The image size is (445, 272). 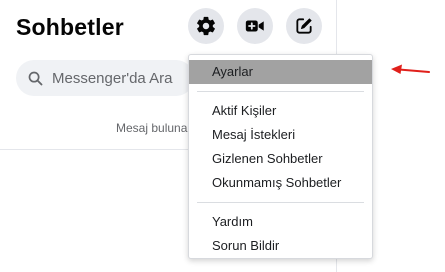 What do you see at coordinates (35, 78) in the screenshot?
I see `search-icon` at bounding box center [35, 78].